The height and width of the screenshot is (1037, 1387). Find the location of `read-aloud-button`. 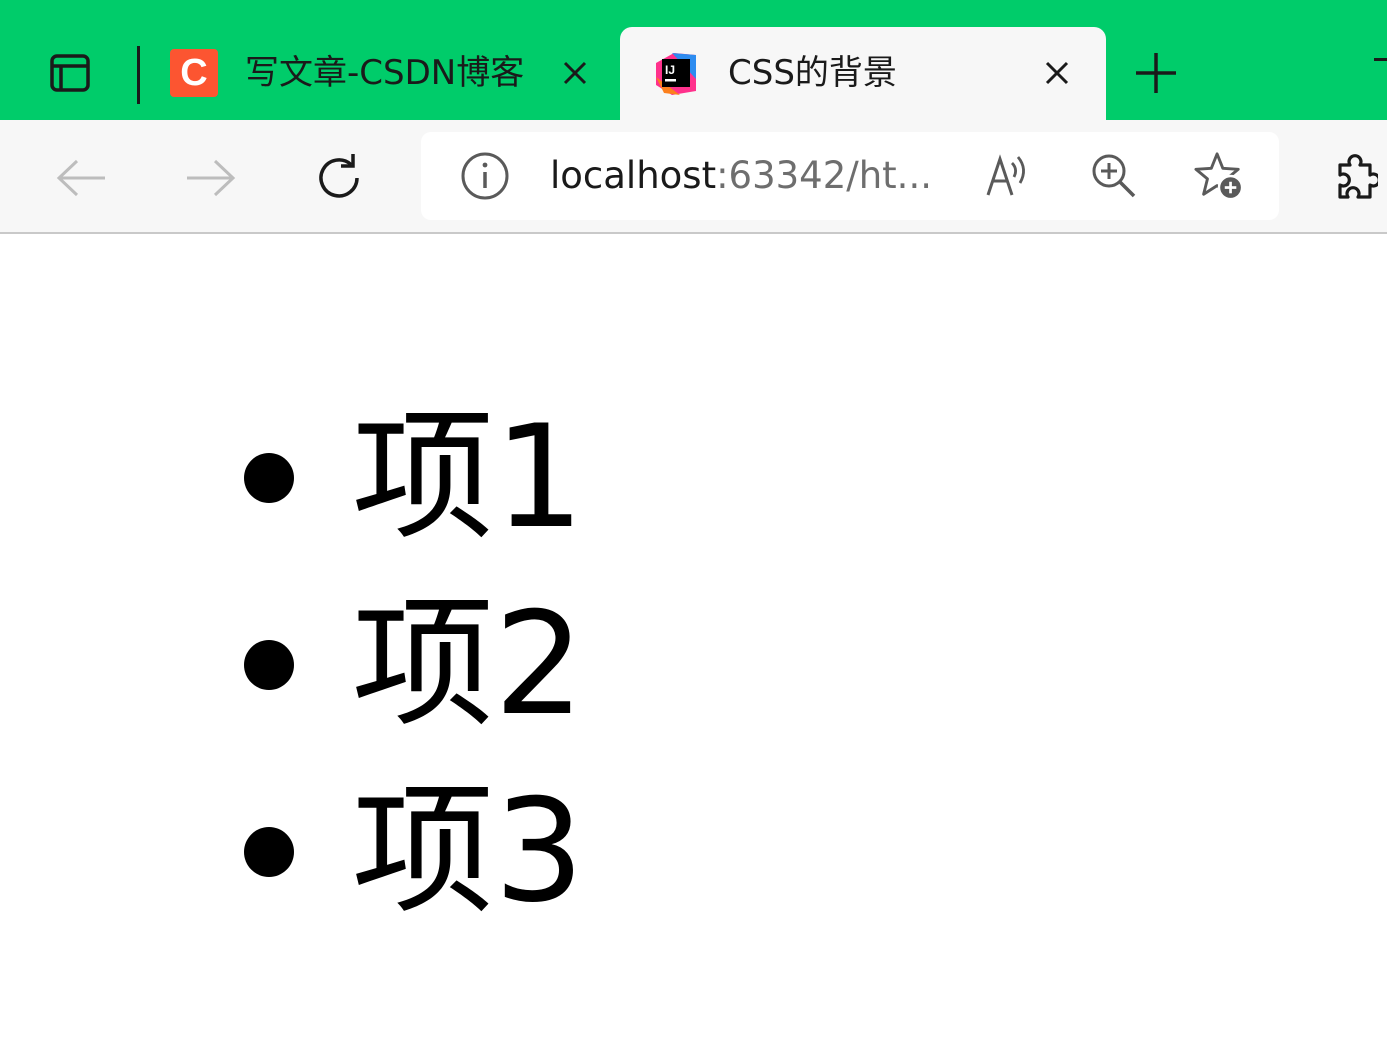

read-aloud-button is located at coordinates (1009, 176).